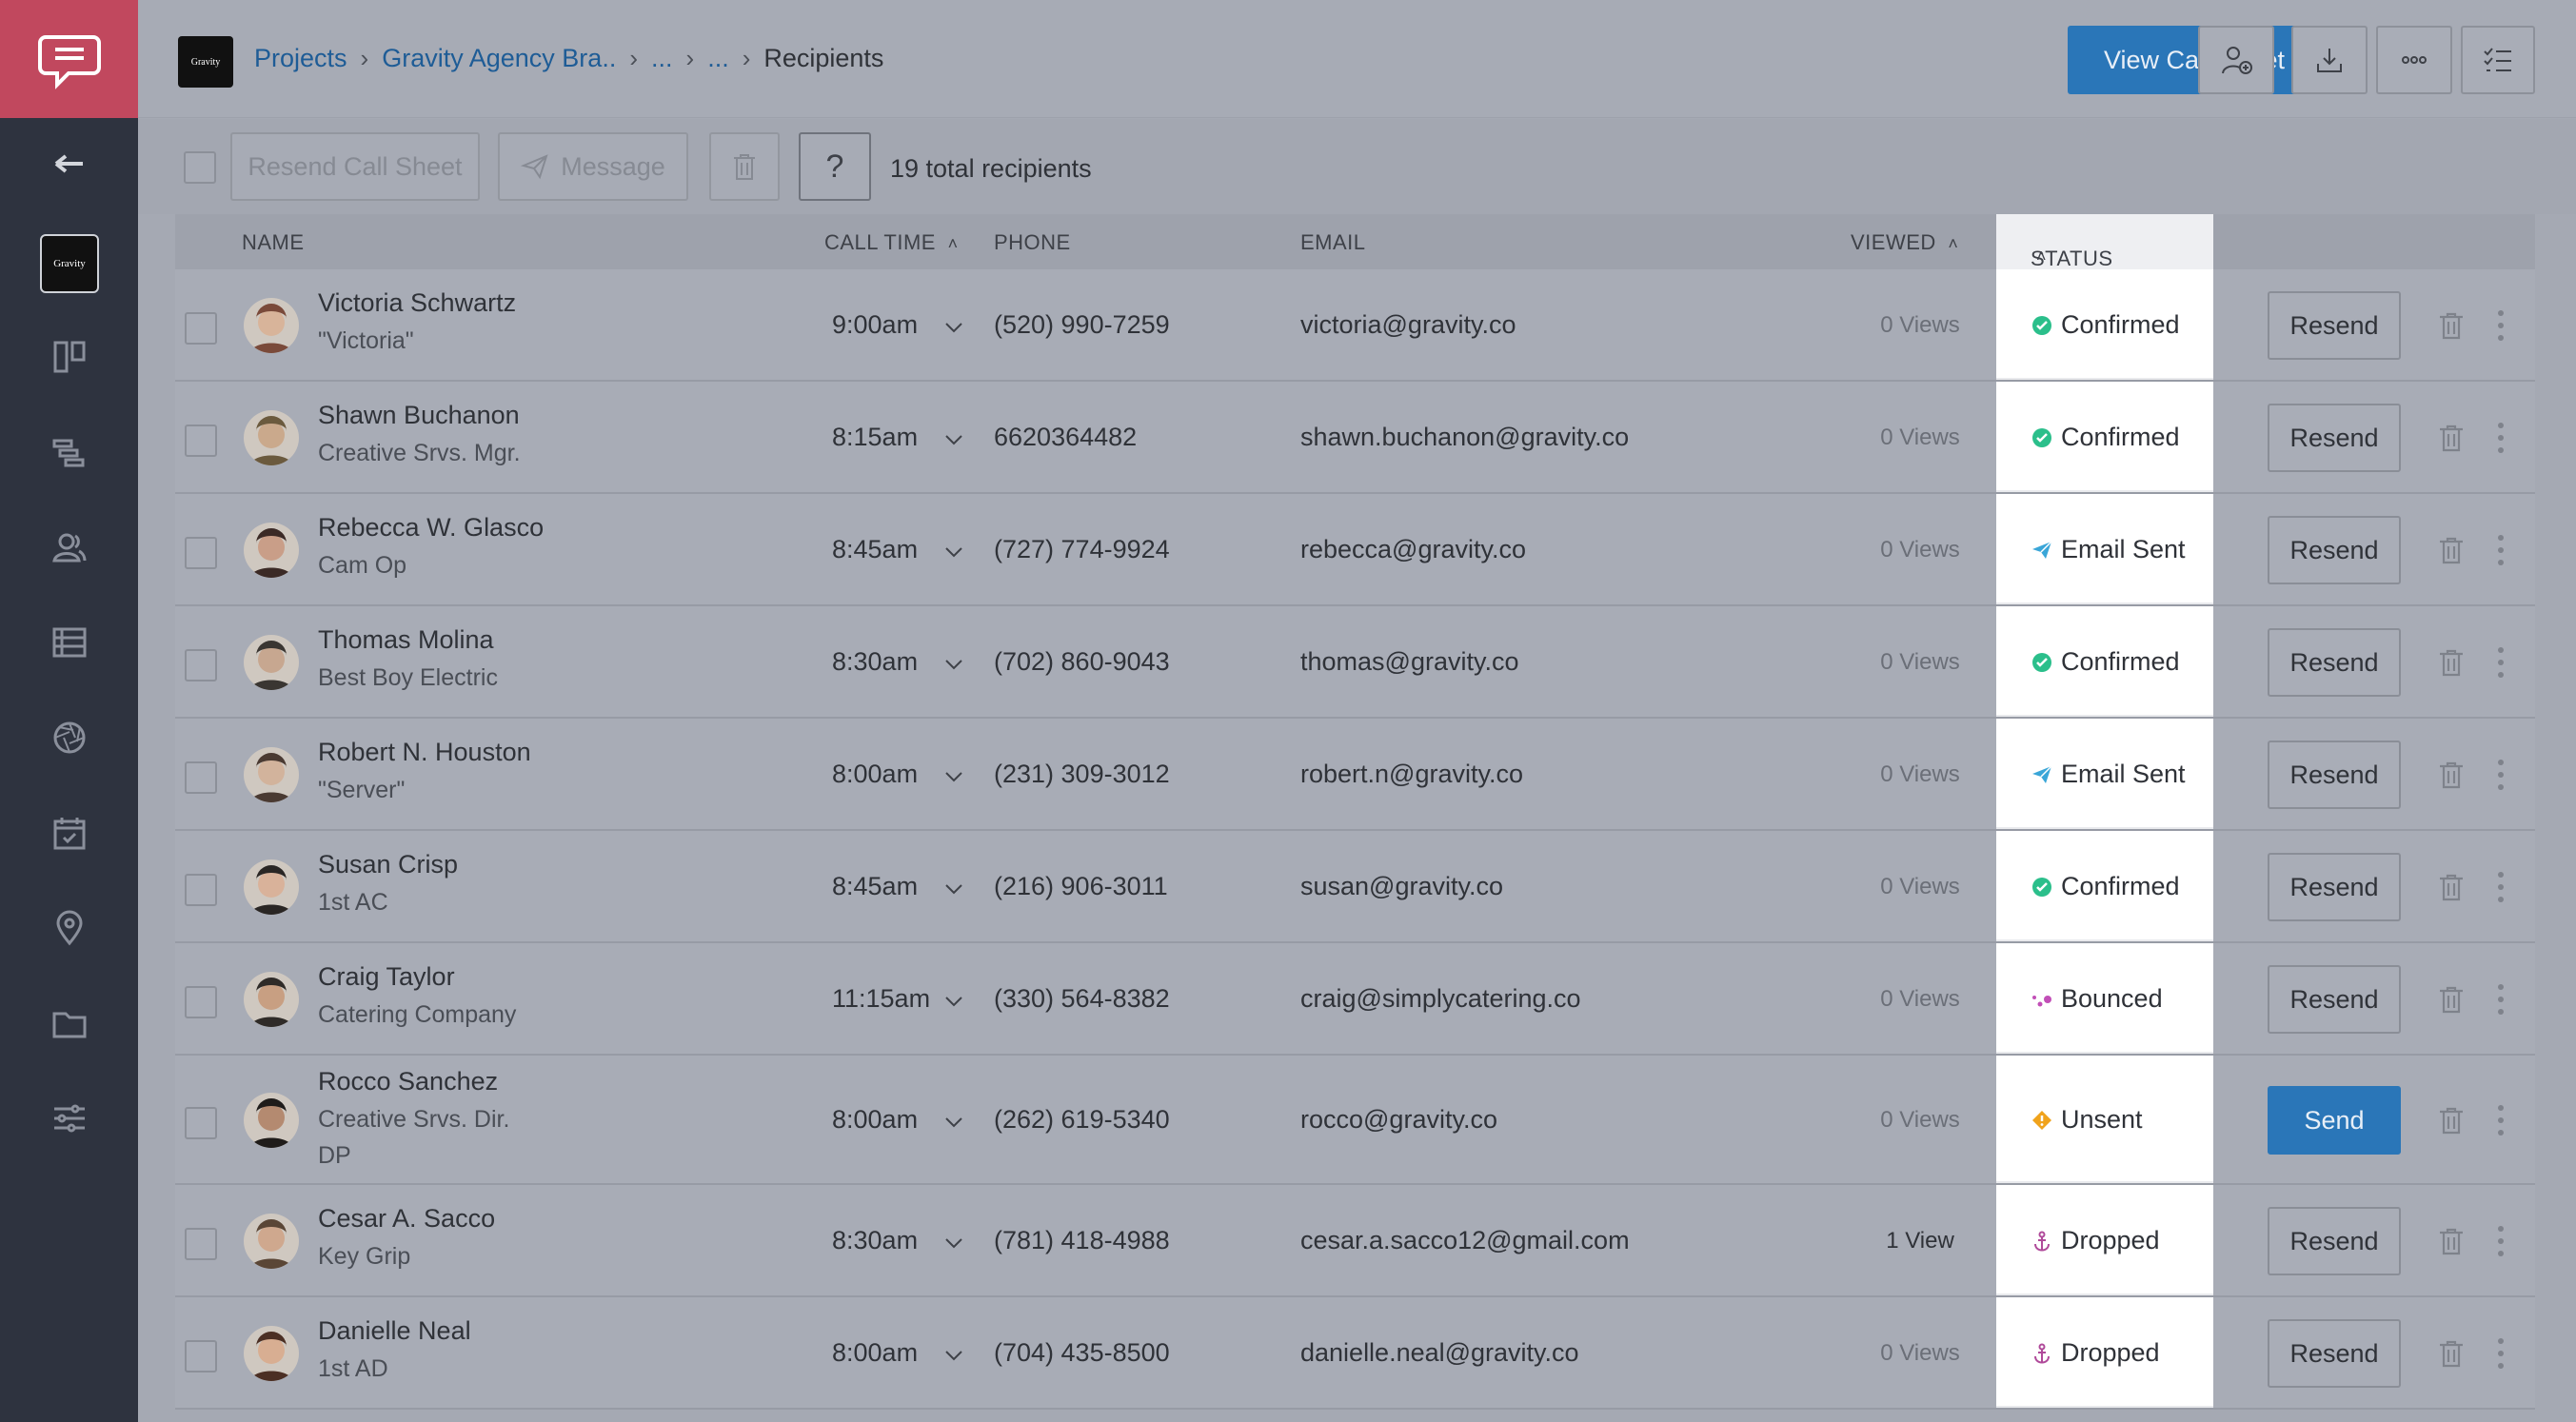 The image size is (2576, 1422). Describe the element at coordinates (300, 58) in the screenshot. I see `breadcrumb-projects: Projects` at that location.